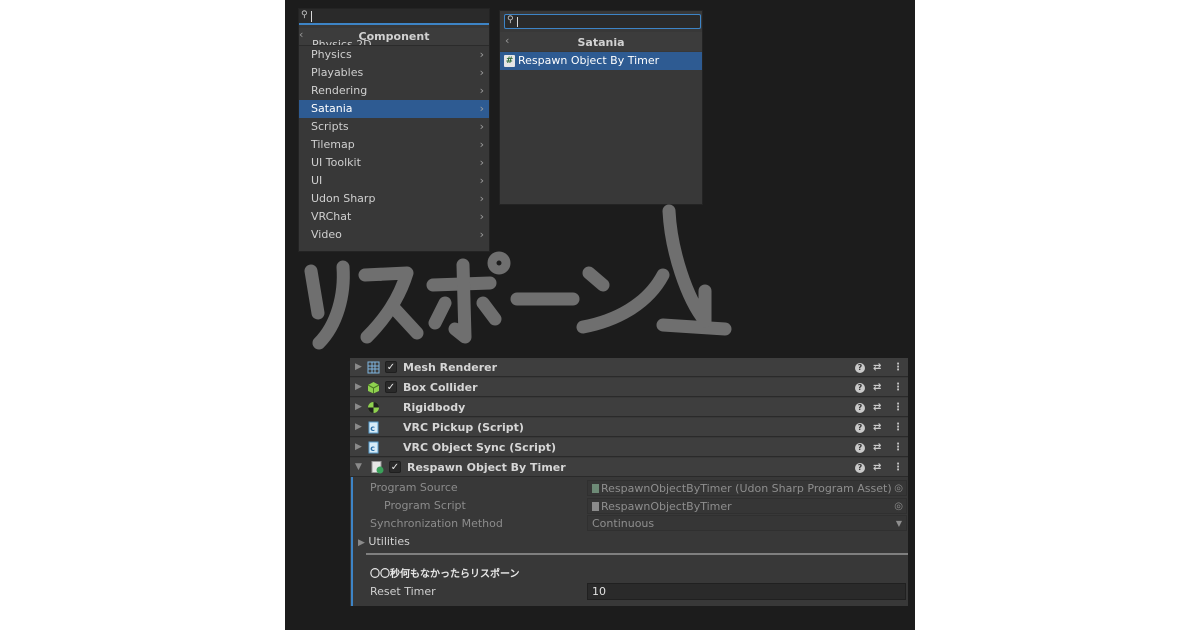  What do you see at coordinates (394, 109) in the screenshot?
I see `menu-item: Satania ›` at bounding box center [394, 109].